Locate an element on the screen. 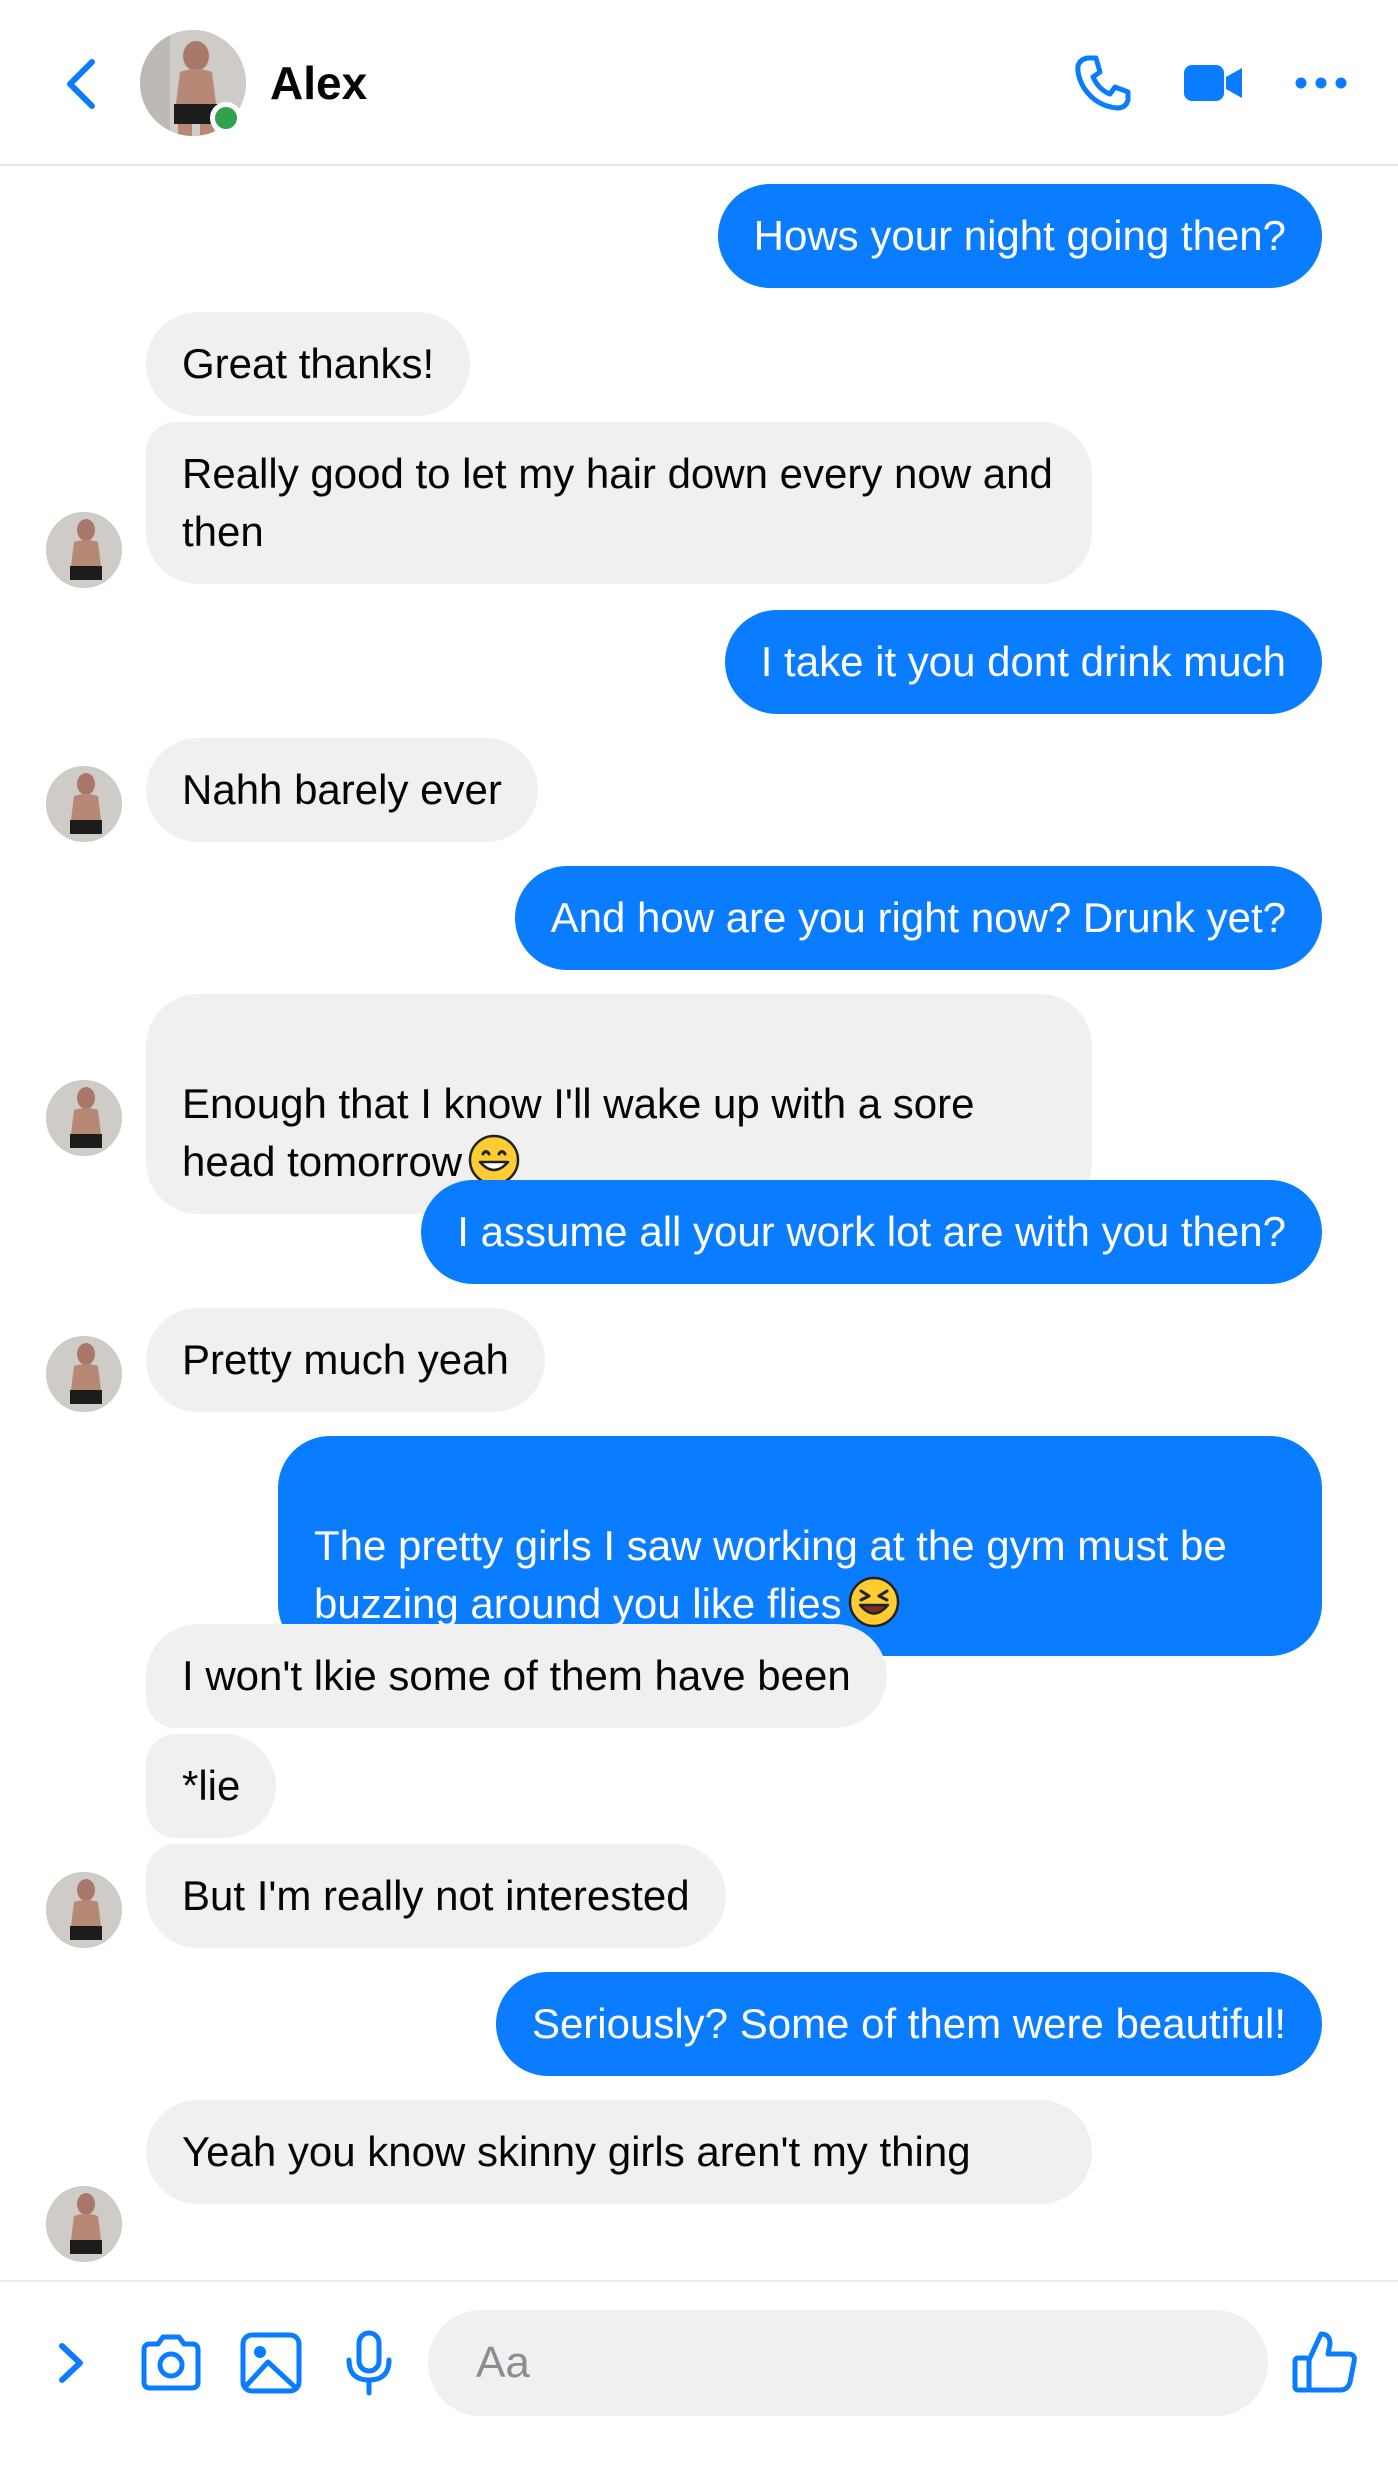  camera-icon is located at coordinates (171, 2363).